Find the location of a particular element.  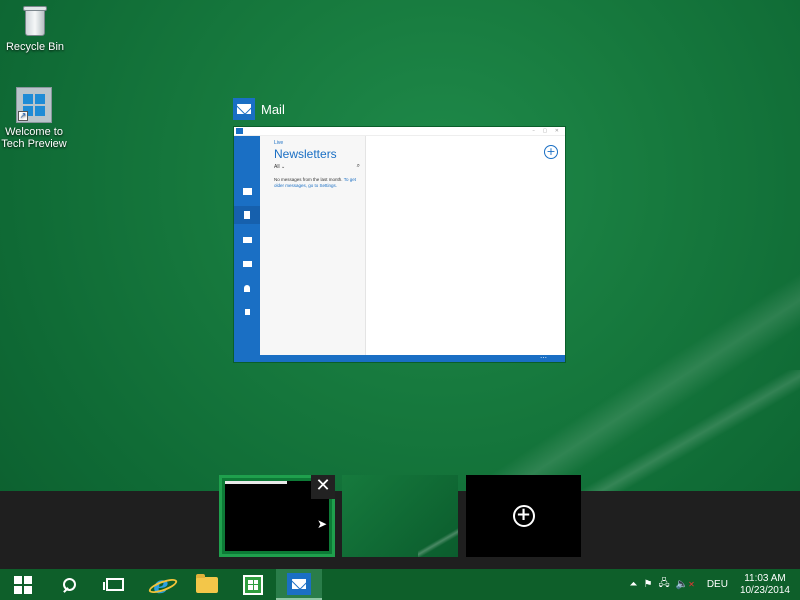

add-icon: + is located at coordinates (523, 516).